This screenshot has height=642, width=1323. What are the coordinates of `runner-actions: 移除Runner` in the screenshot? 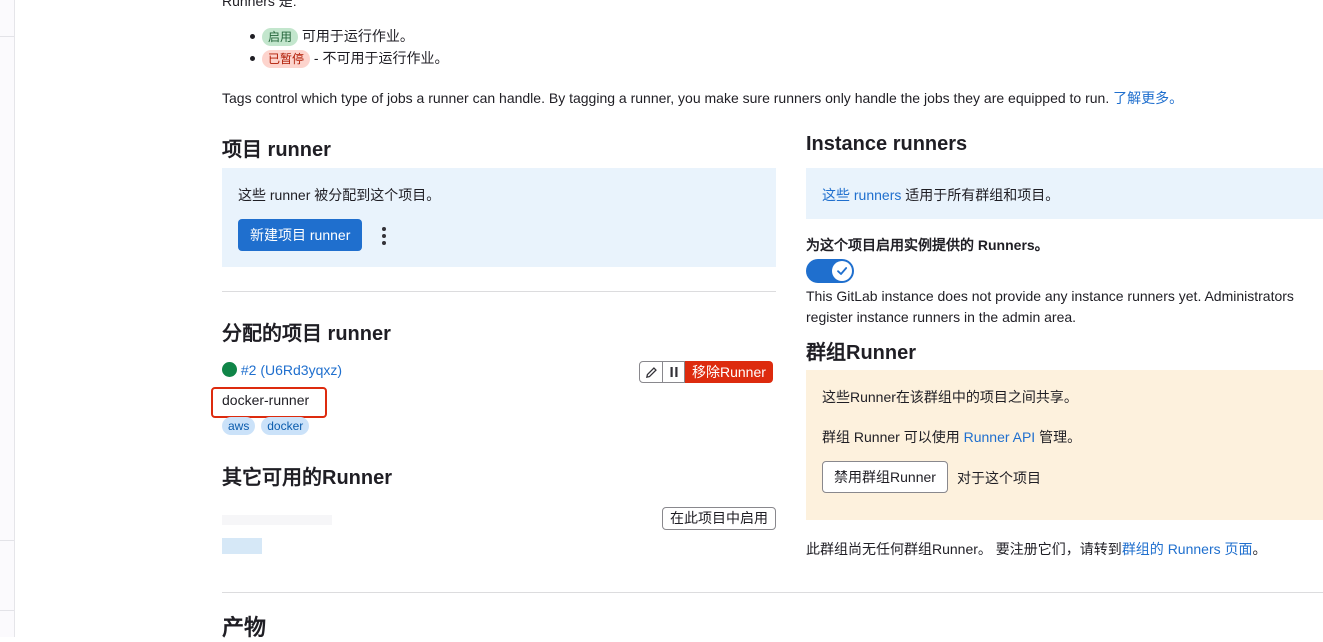 It's located at (706, 372).